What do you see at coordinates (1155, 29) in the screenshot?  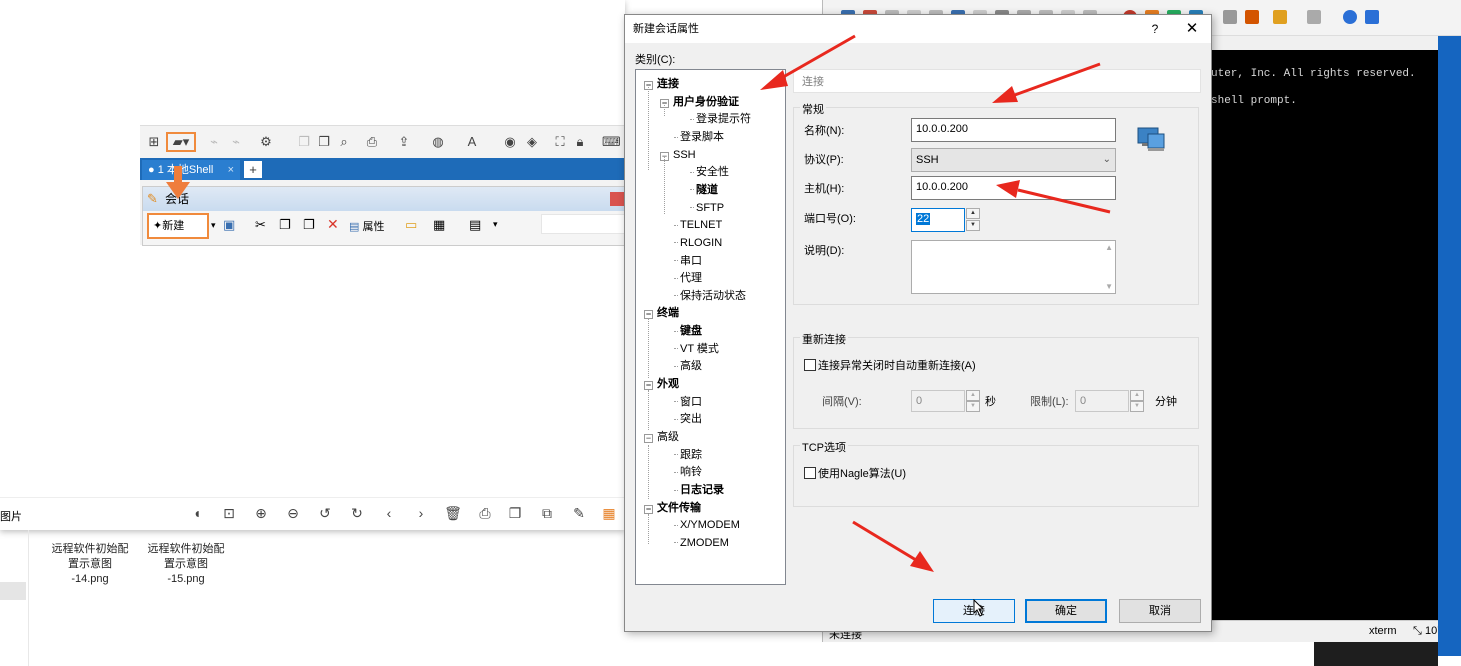 I see `help-button: ?` at bounding box center [1155, 29].